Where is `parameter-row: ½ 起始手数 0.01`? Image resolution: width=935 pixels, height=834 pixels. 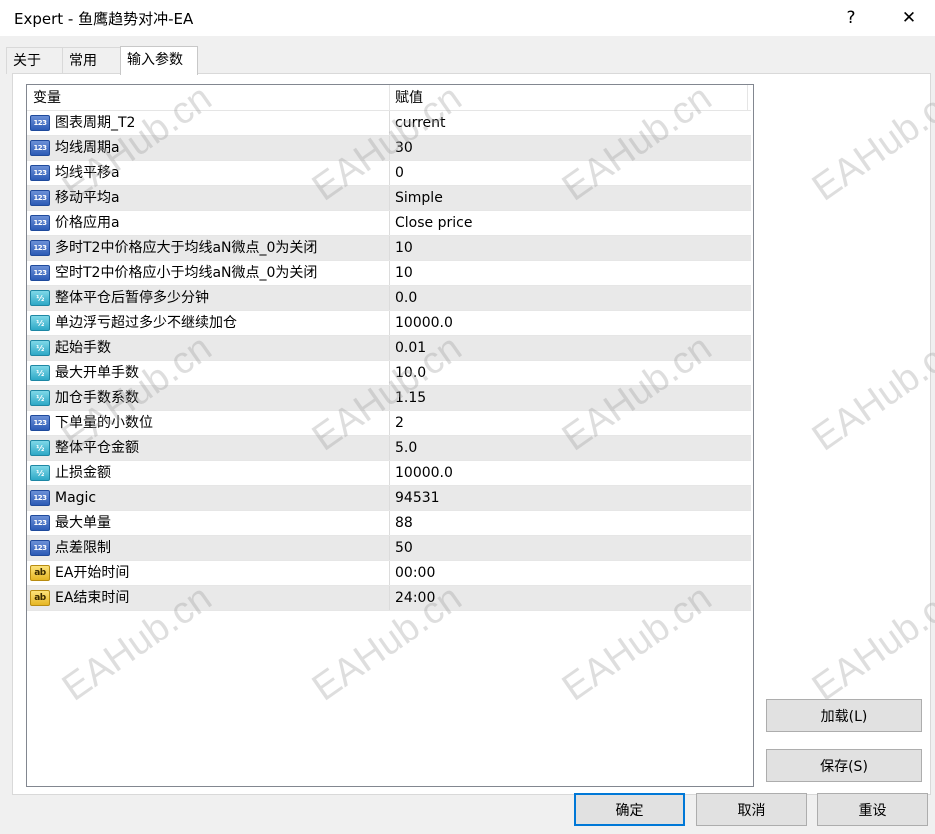 parameter-row: ½ 起始手数 0.01 is located at coordinates (389, 348).